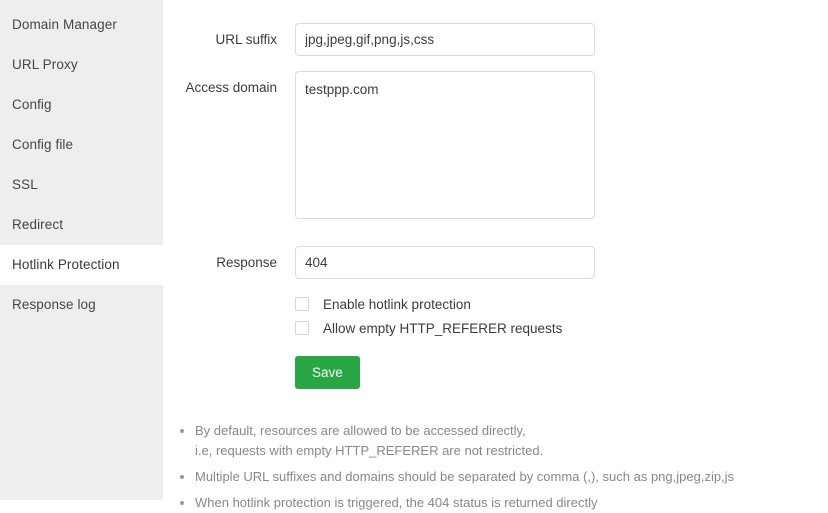 The image size is (828, 513). I want to click on sidebar-item-domain-manager: Domain Manager, so click(81, 25).